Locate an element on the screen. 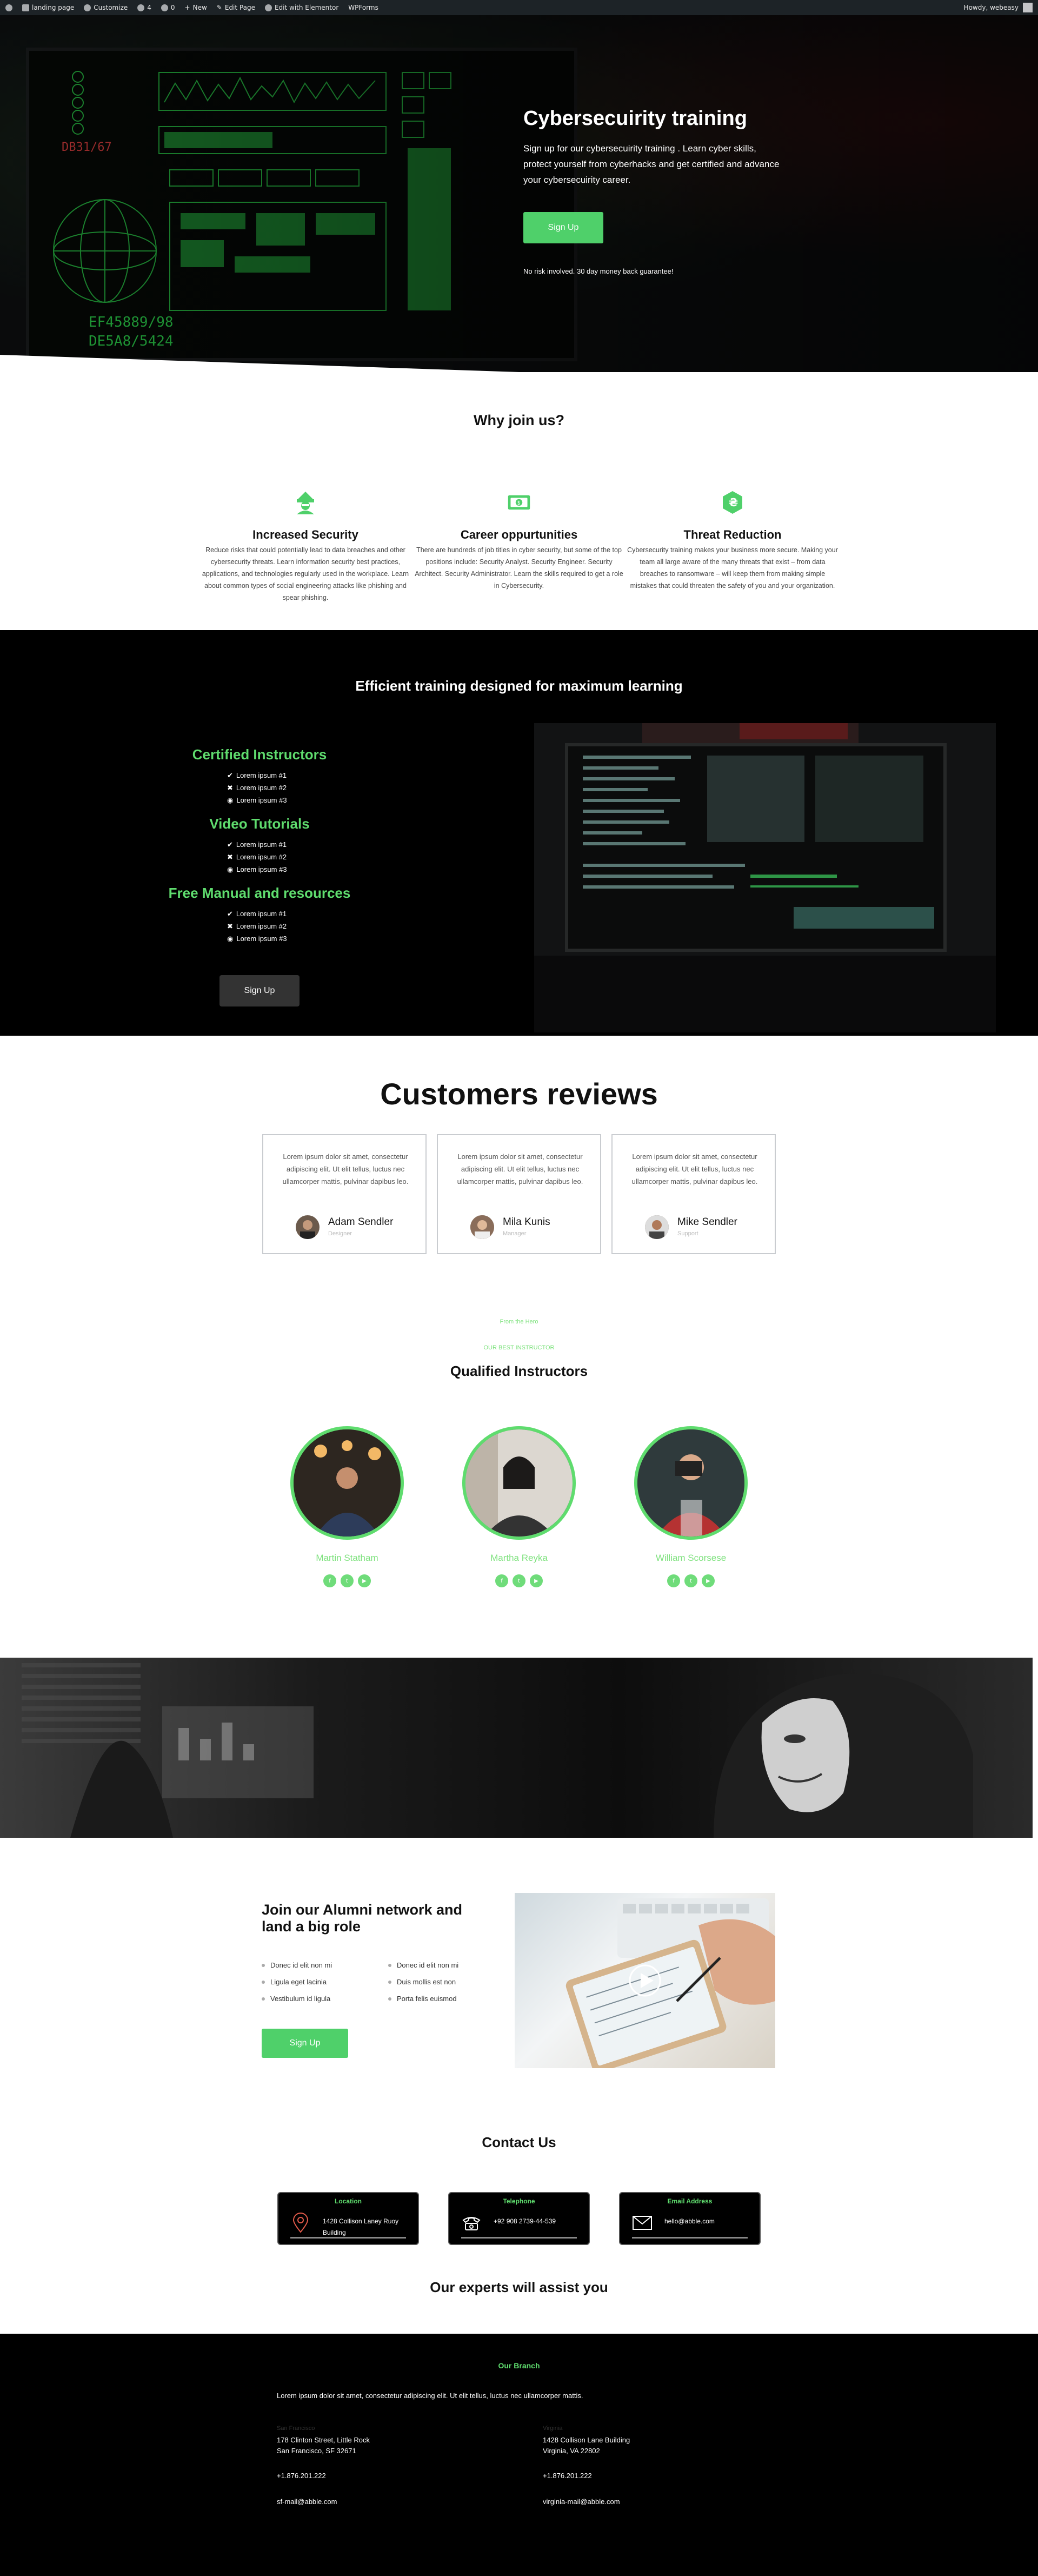 This screenshot has height=2576, width=1038. feature-title: Career oppurtunities is located at coordinates (519, 535).